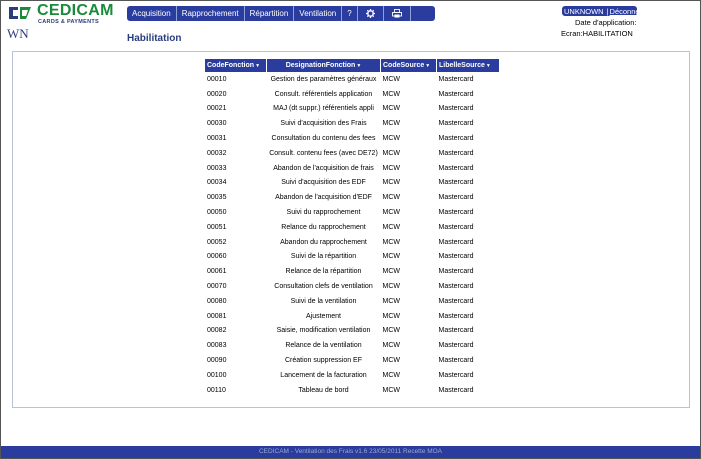  What do you see at coordinates (371, 13) in the screenshot?
I see `settings-button` at bounding box center [371, 13].